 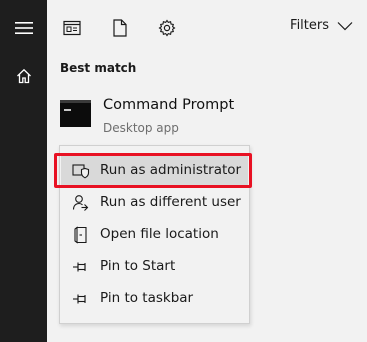 I want to click on hamburger-menu-icon, so click(x=23, y=28).